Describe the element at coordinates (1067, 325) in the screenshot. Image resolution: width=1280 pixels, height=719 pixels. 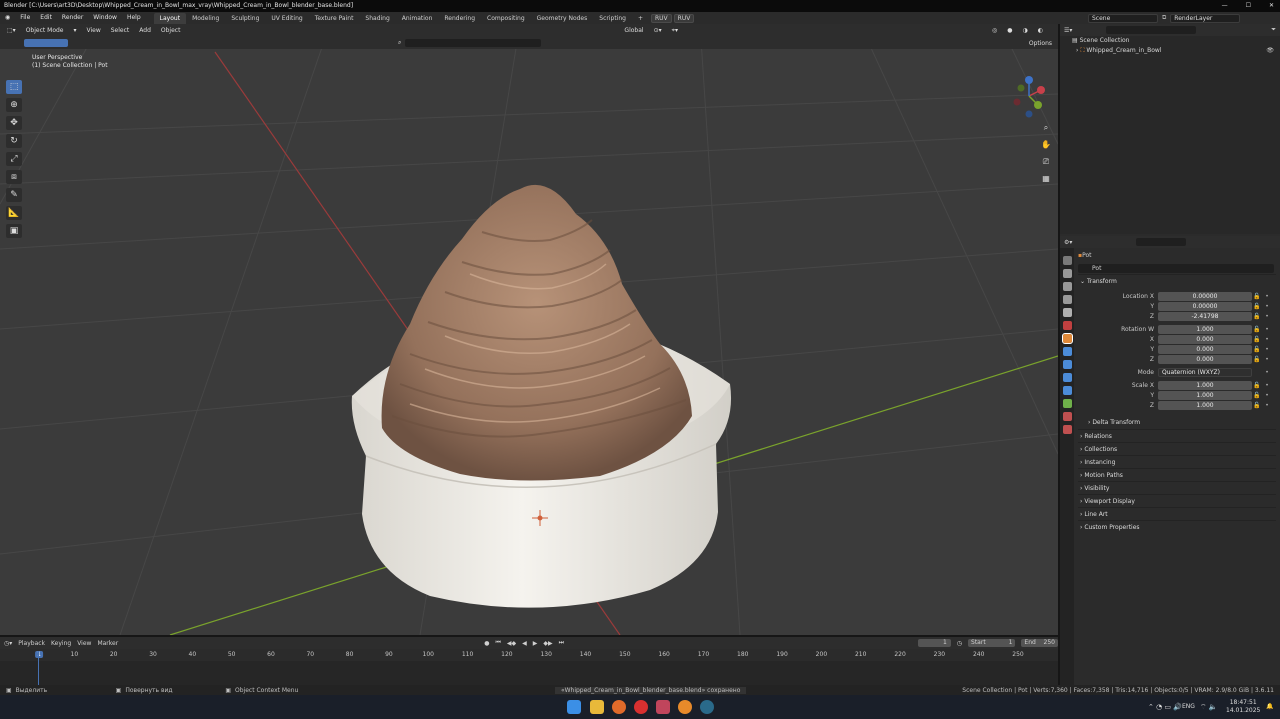
I see `world-tab-icon` at that location.